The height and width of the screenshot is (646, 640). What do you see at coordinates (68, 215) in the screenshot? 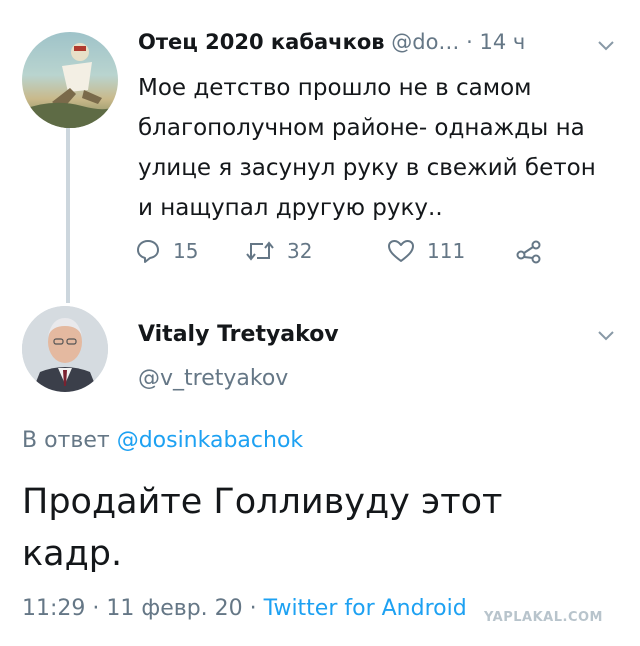
I see `thread-line` at bounding box center [68, 215].